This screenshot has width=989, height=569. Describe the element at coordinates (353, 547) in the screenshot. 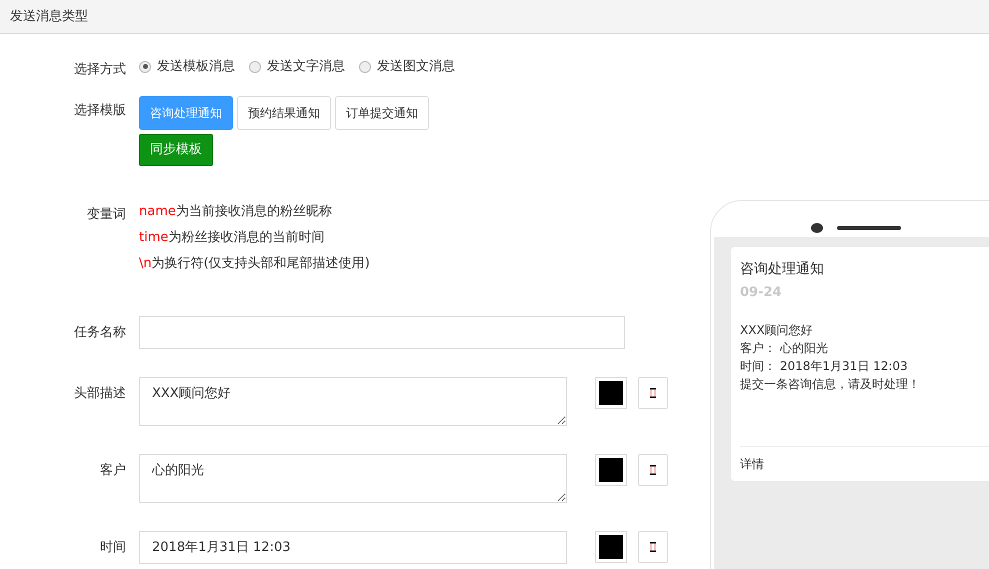

I see `text-input: 2018年1月31日 12:03` at that location.